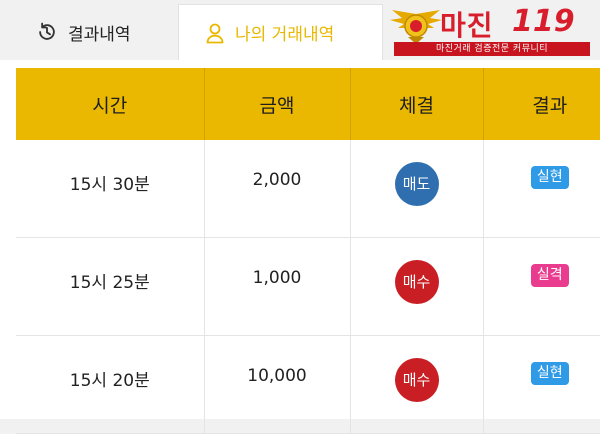 This screenshot has width=600, height=434. I want to click on cell-amount: 1,000, so click(277, 286).